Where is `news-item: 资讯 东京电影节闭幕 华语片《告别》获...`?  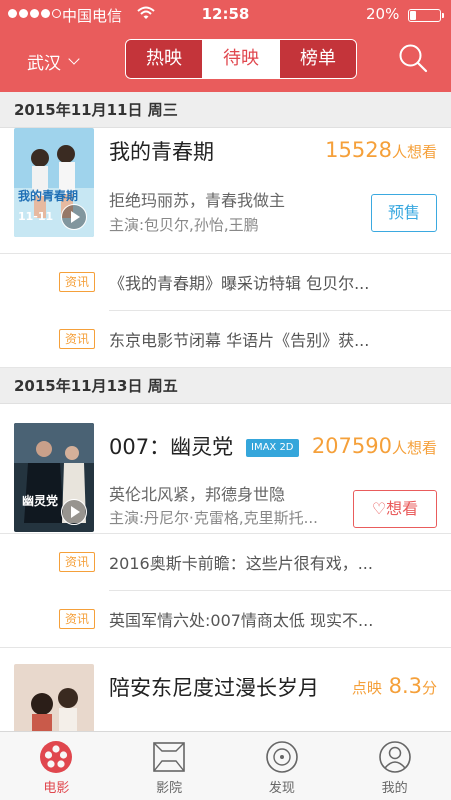
news-item: 资讯 东京电影节闭幕 华语片《告别》获... is located at coordinates (225, 339).